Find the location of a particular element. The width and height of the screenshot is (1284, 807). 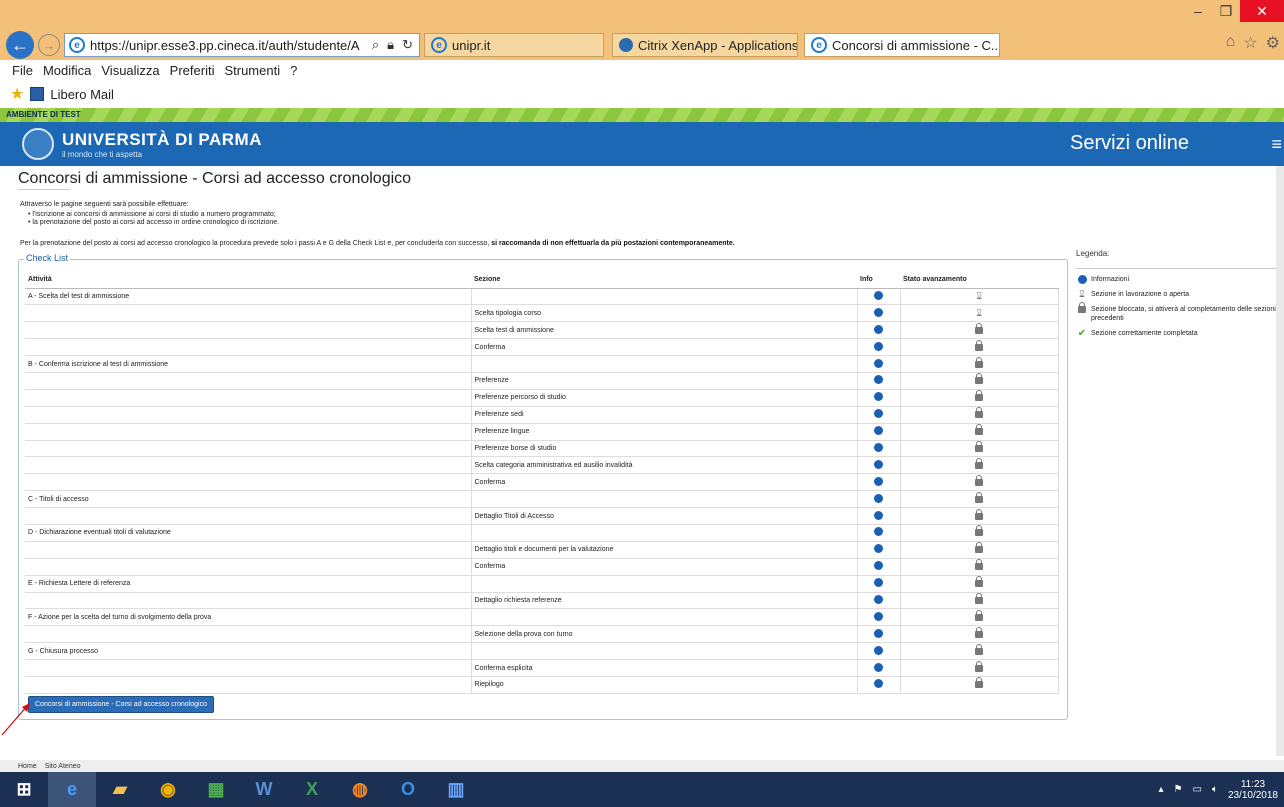

footer-site-link: Sito Ateneo is located at coordinates (63, 766).